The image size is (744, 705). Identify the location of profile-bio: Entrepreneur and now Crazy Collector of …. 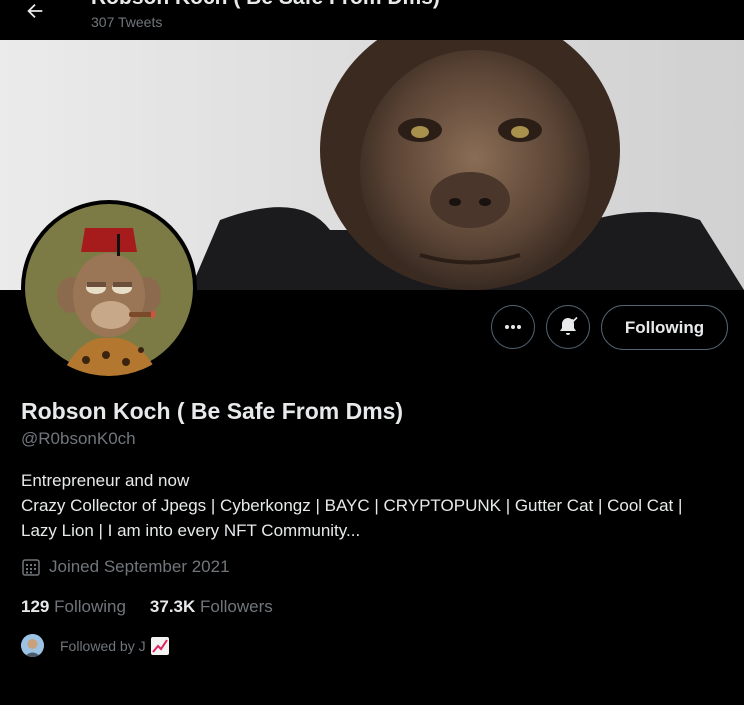
(381, 505).